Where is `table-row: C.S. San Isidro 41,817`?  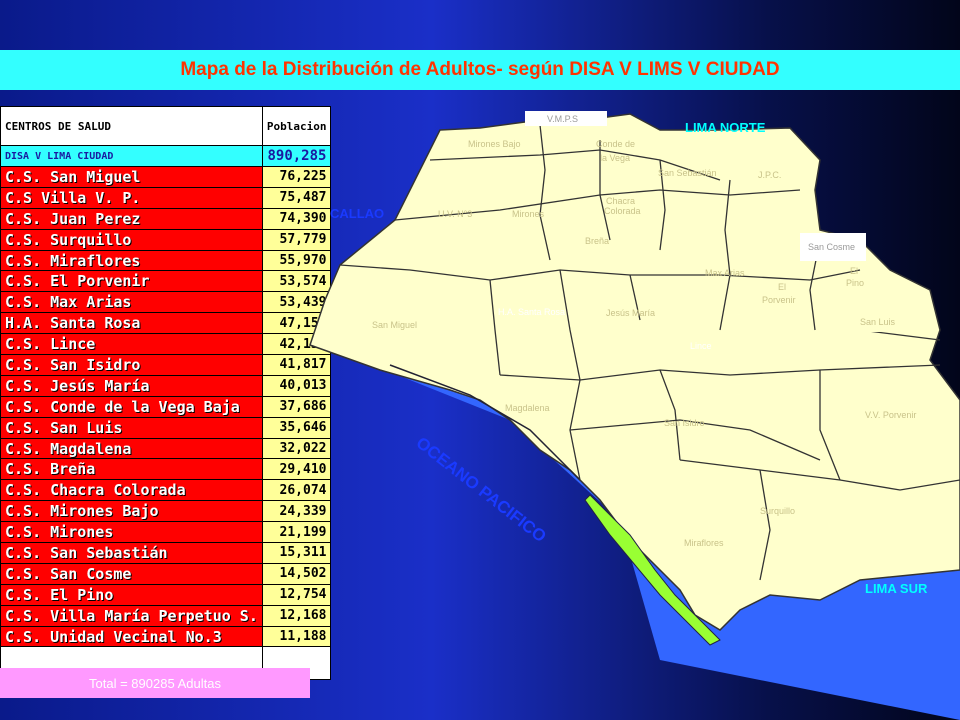
table-row: C.S. San Isidro 41,817 is located at coordinates (166, 365).